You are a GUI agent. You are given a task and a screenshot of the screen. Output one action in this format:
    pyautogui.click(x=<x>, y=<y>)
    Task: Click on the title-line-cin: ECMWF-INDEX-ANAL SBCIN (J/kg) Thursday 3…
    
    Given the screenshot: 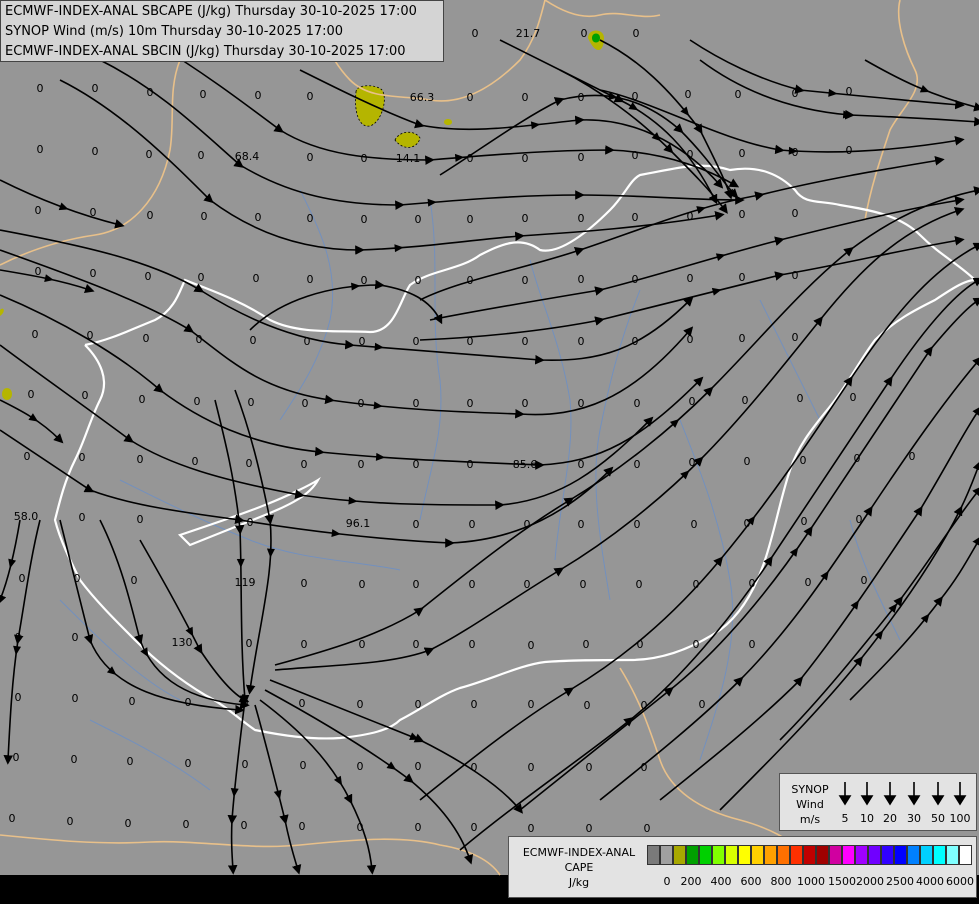 What is the action you would take?
    pyautogui.click(x=205, y=51)
    